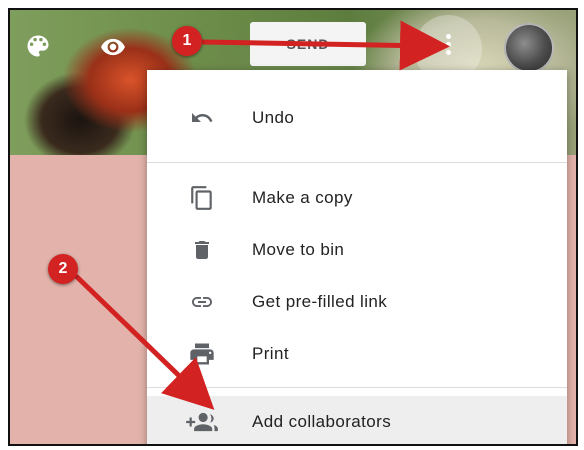  What do you see at coordinates (202, 422) in the screenshot?
I see `add-people-icon` at bounding box center [202, 422].